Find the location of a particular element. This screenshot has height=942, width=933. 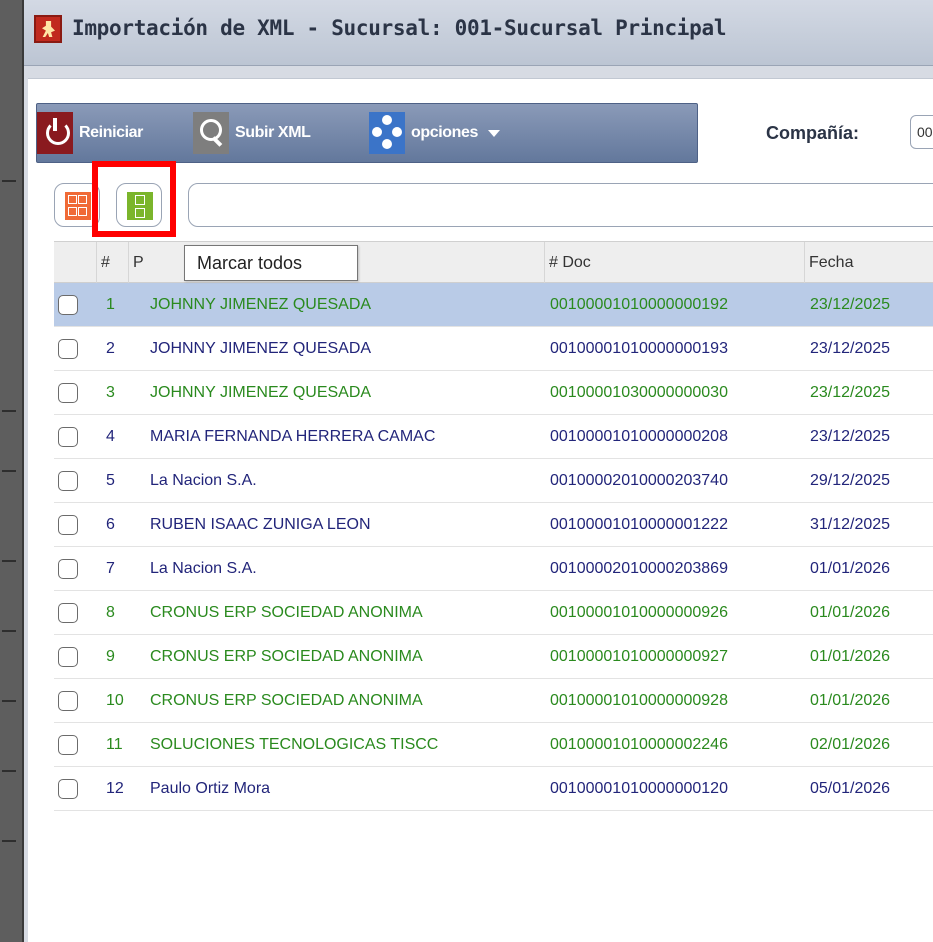

check-all-icon is located at coordinates (140, 206).